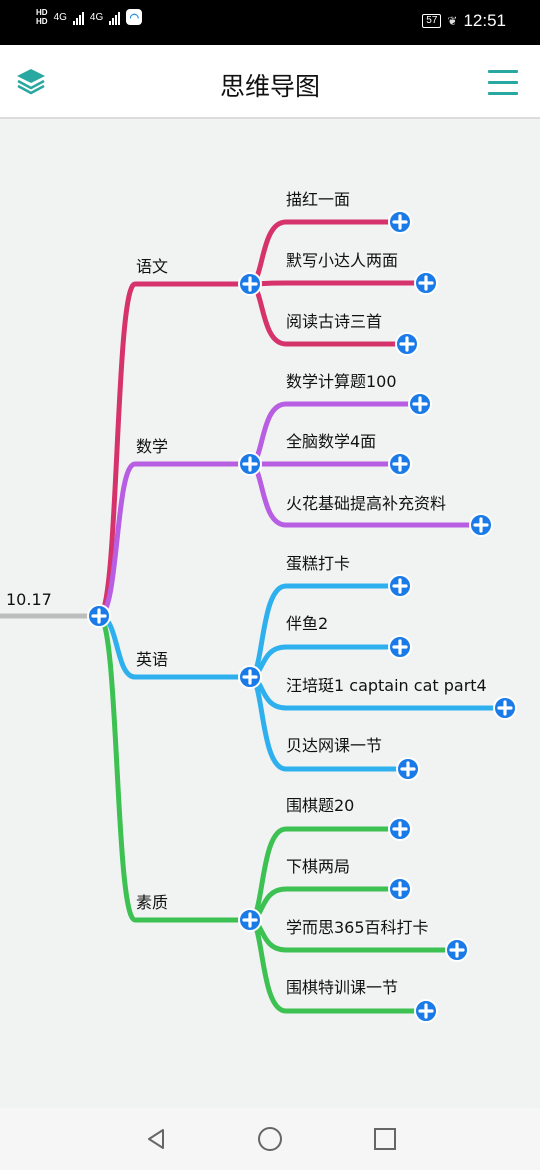  Describe the element at coordinates (29, 599) in the screenshot. I see `root-label: 10.17` at that location.